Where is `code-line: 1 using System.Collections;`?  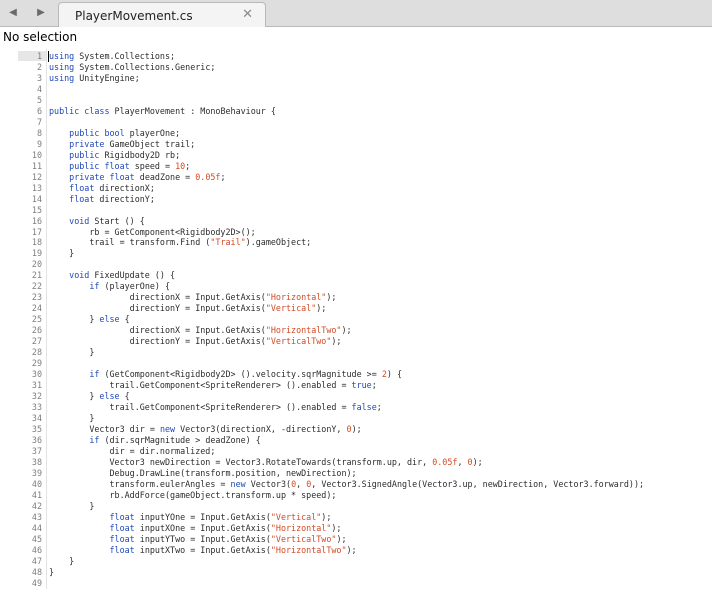
code-line: 1 using System.Collections; is located at coordinates (87, 56).